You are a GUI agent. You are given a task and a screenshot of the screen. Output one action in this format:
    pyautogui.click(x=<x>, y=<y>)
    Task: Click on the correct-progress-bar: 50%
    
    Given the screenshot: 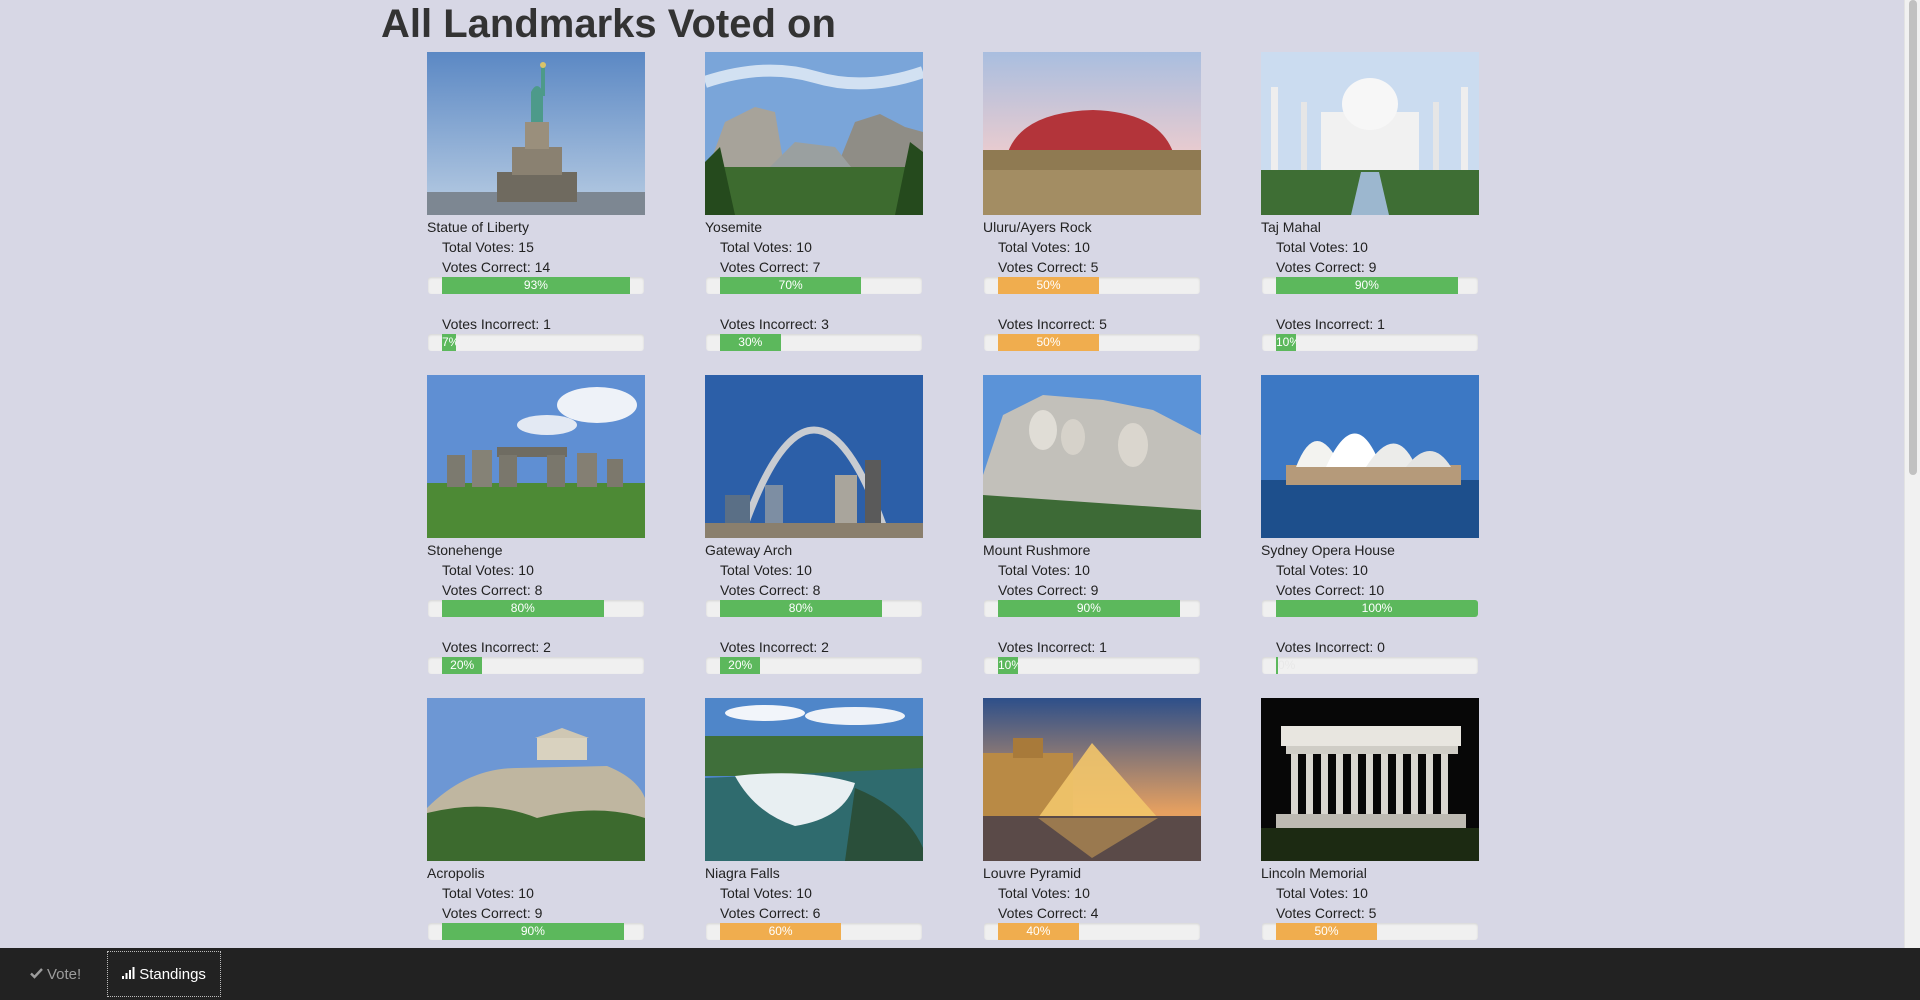 What is the action you would take?
    pyautogui.click(x=1092, y=285)
    